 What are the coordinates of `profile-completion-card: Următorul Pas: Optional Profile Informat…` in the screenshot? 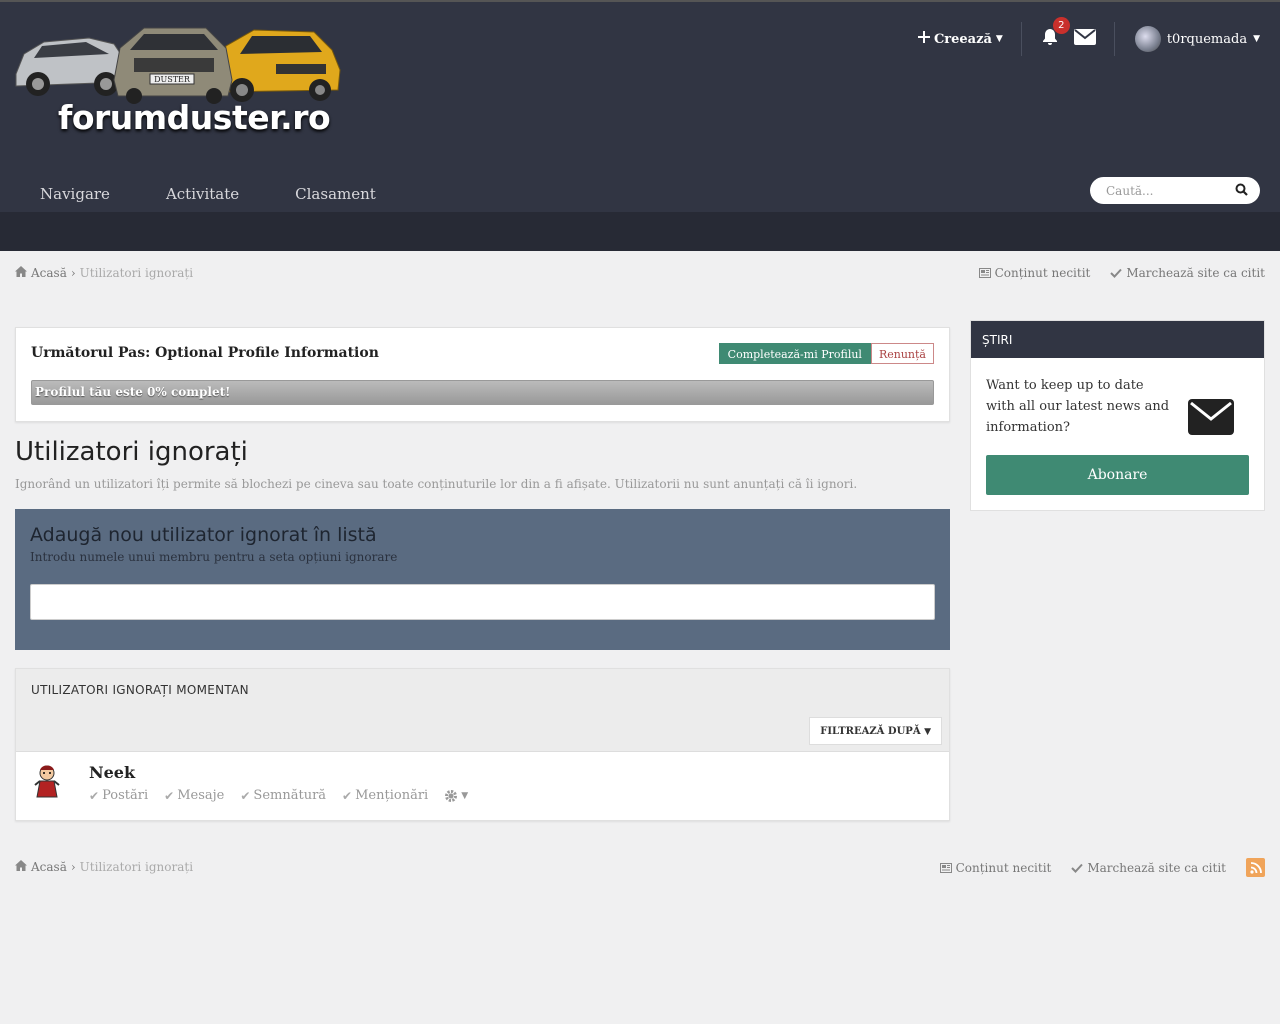 It's located at (482, 374).